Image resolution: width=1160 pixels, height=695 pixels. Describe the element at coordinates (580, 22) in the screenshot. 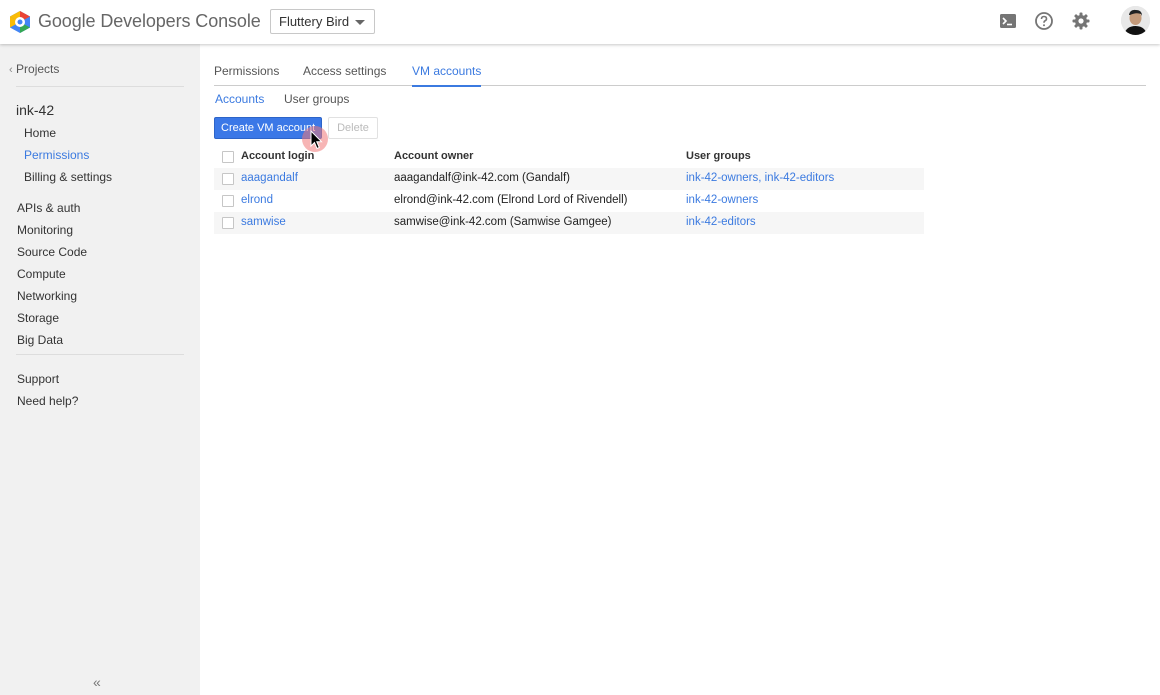

I see `top-app-bar: Google Developers Console Fluttery Bird` at that location.